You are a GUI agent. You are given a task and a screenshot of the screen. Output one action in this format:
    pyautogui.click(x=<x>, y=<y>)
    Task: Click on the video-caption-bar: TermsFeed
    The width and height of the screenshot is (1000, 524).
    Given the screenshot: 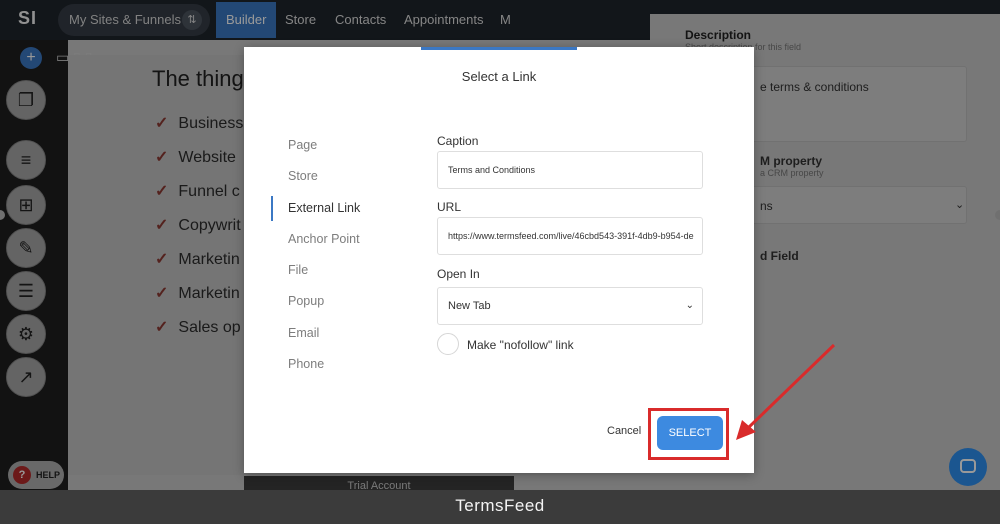 What is the action you would take?
    pyautogui.click(x=500, y=507)
    